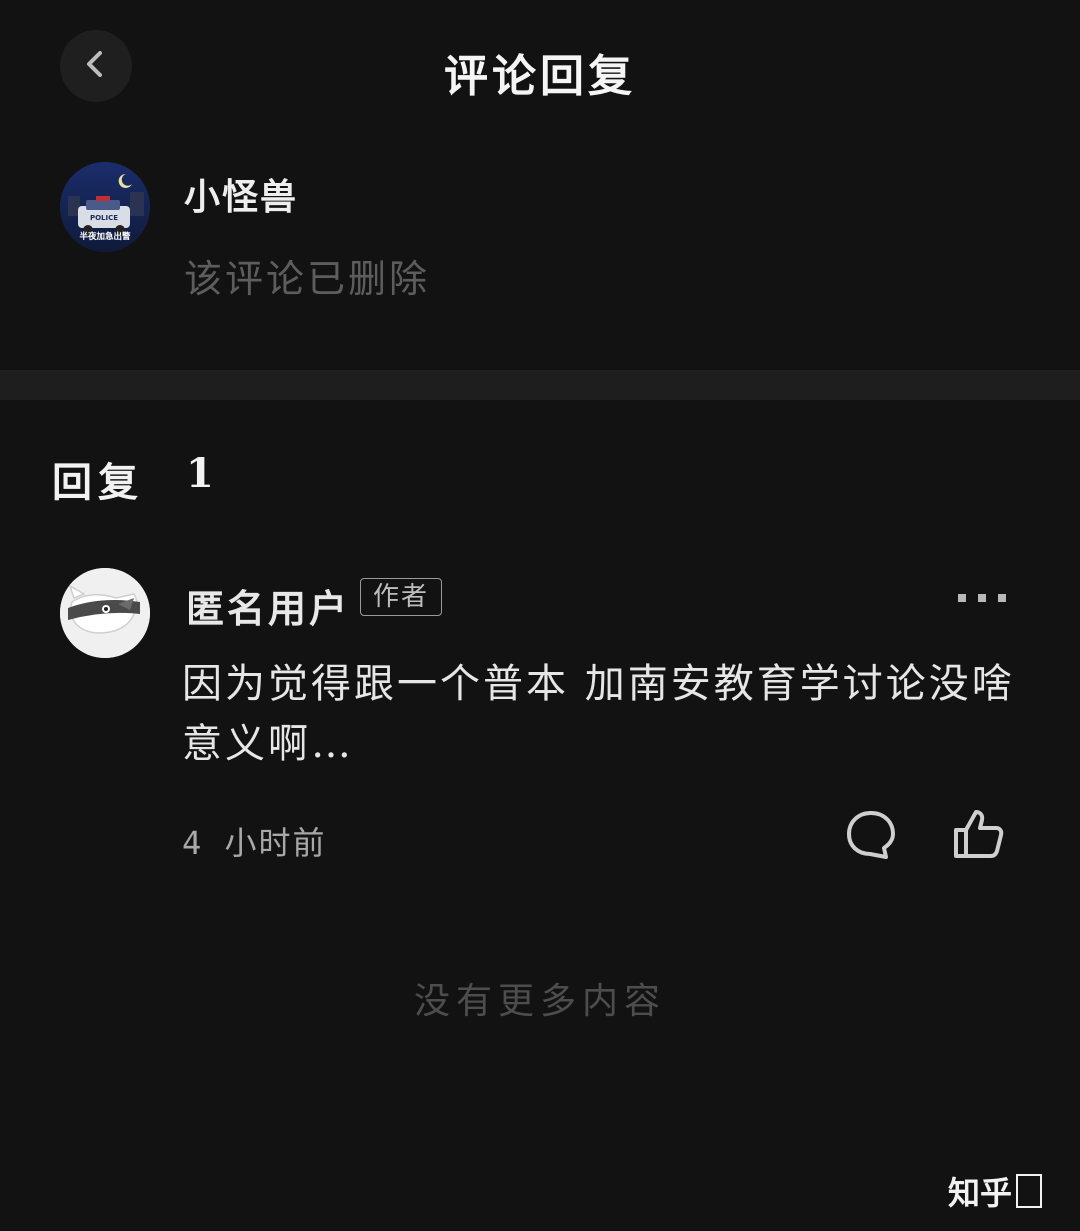  Describe the element at coordinates (200, 473) in the screenshot. I see `replies-count: 1` at that location.